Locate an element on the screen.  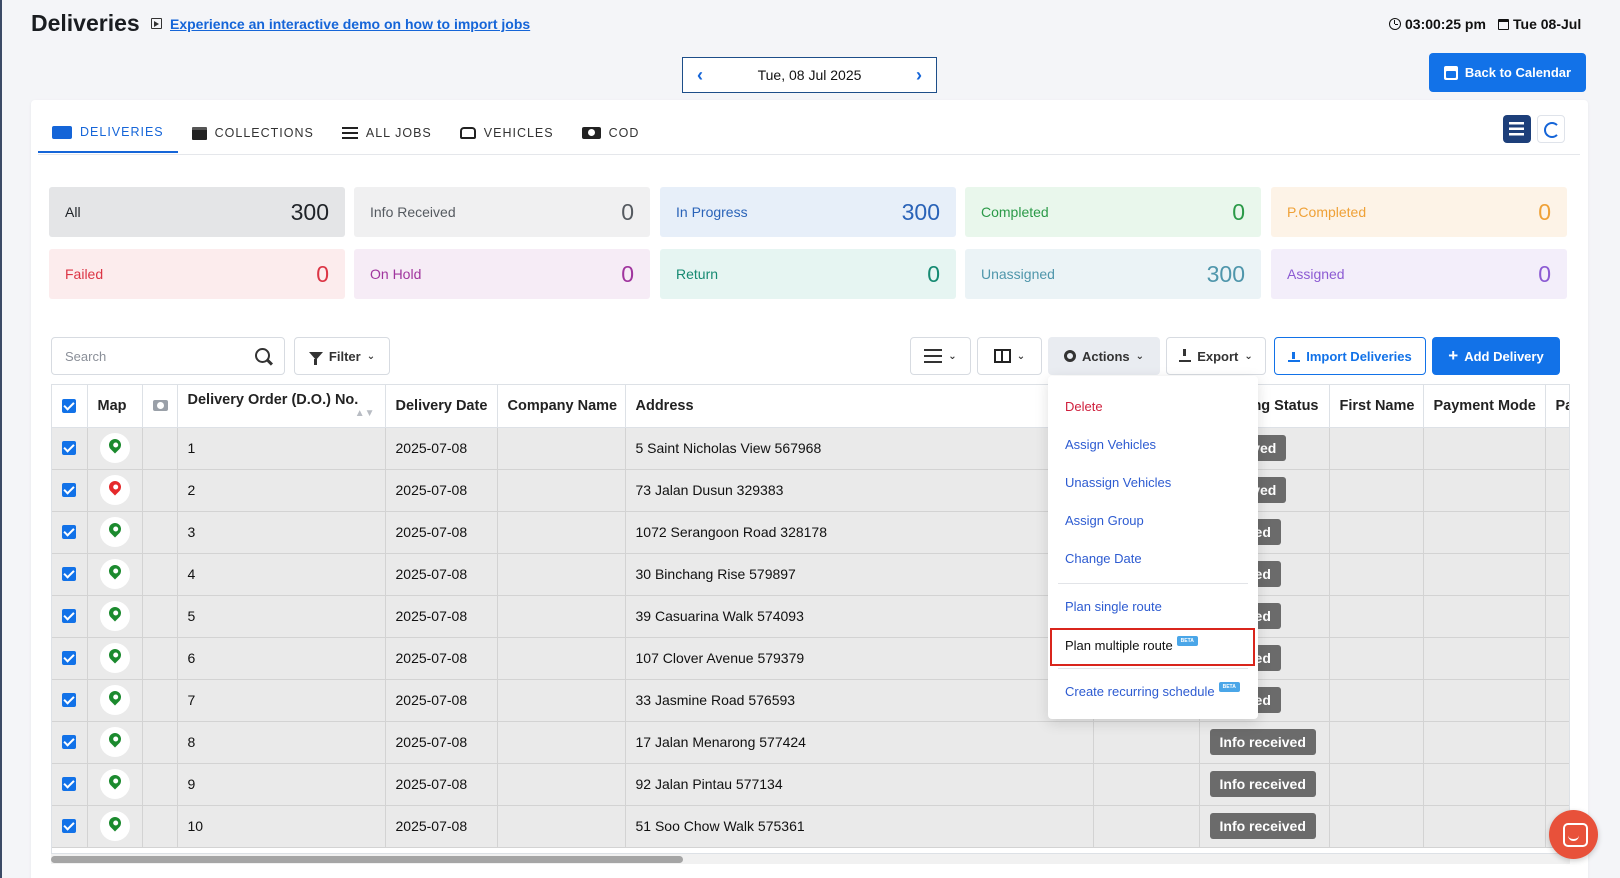
col-first-name: First Name is located at coordinates (1376, 406).